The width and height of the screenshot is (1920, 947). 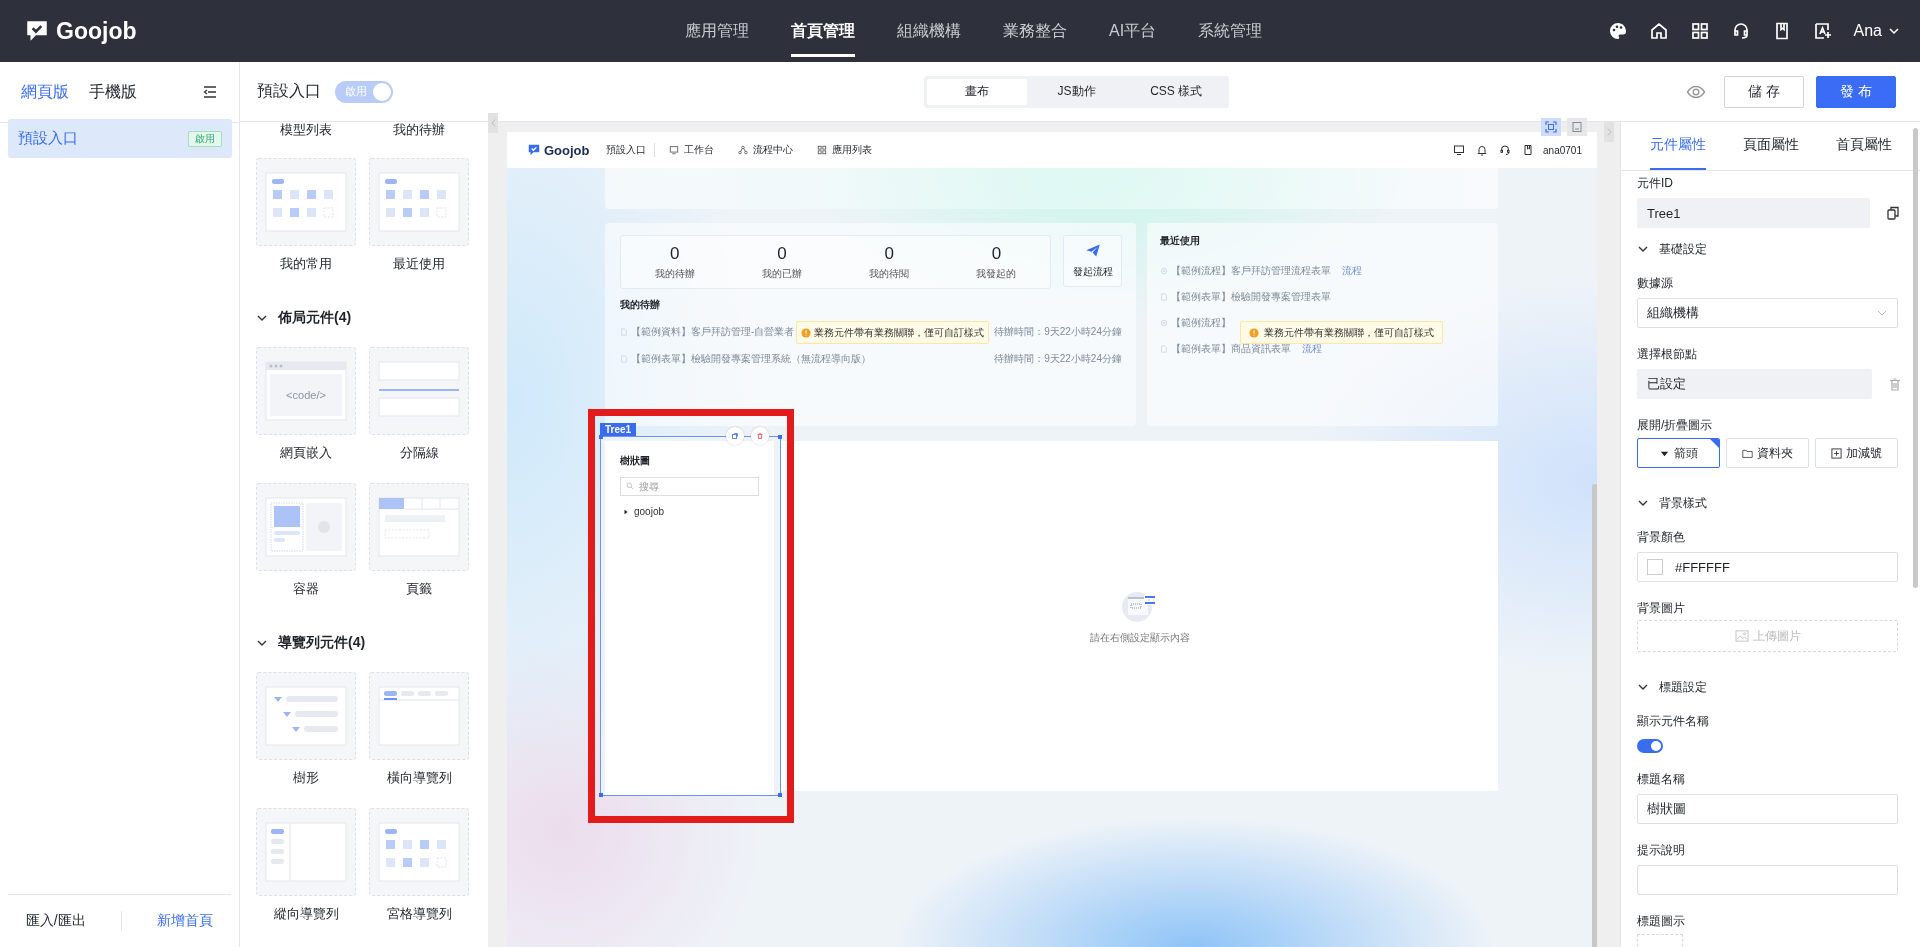 What do you see at coordinates (1661, 608) in the screenshot?
I see `field-label: 背景圖片` at bounding box center [1661, 608].